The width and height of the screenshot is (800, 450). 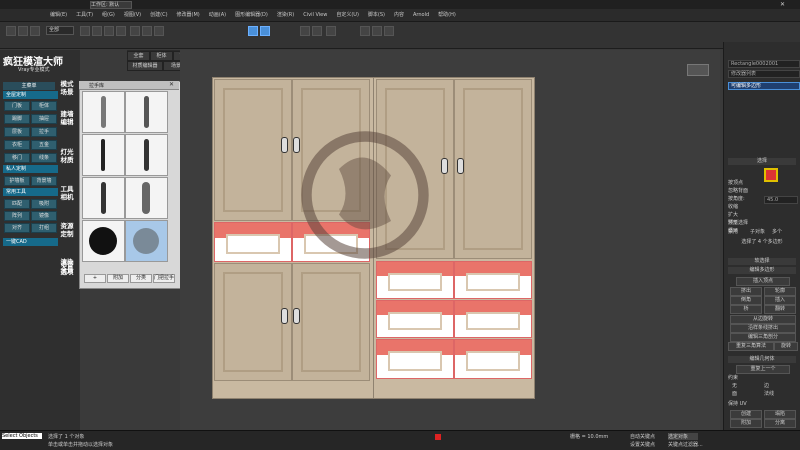 I want to click on edit-poly-button: 翻转, so click(x=780, y=309).